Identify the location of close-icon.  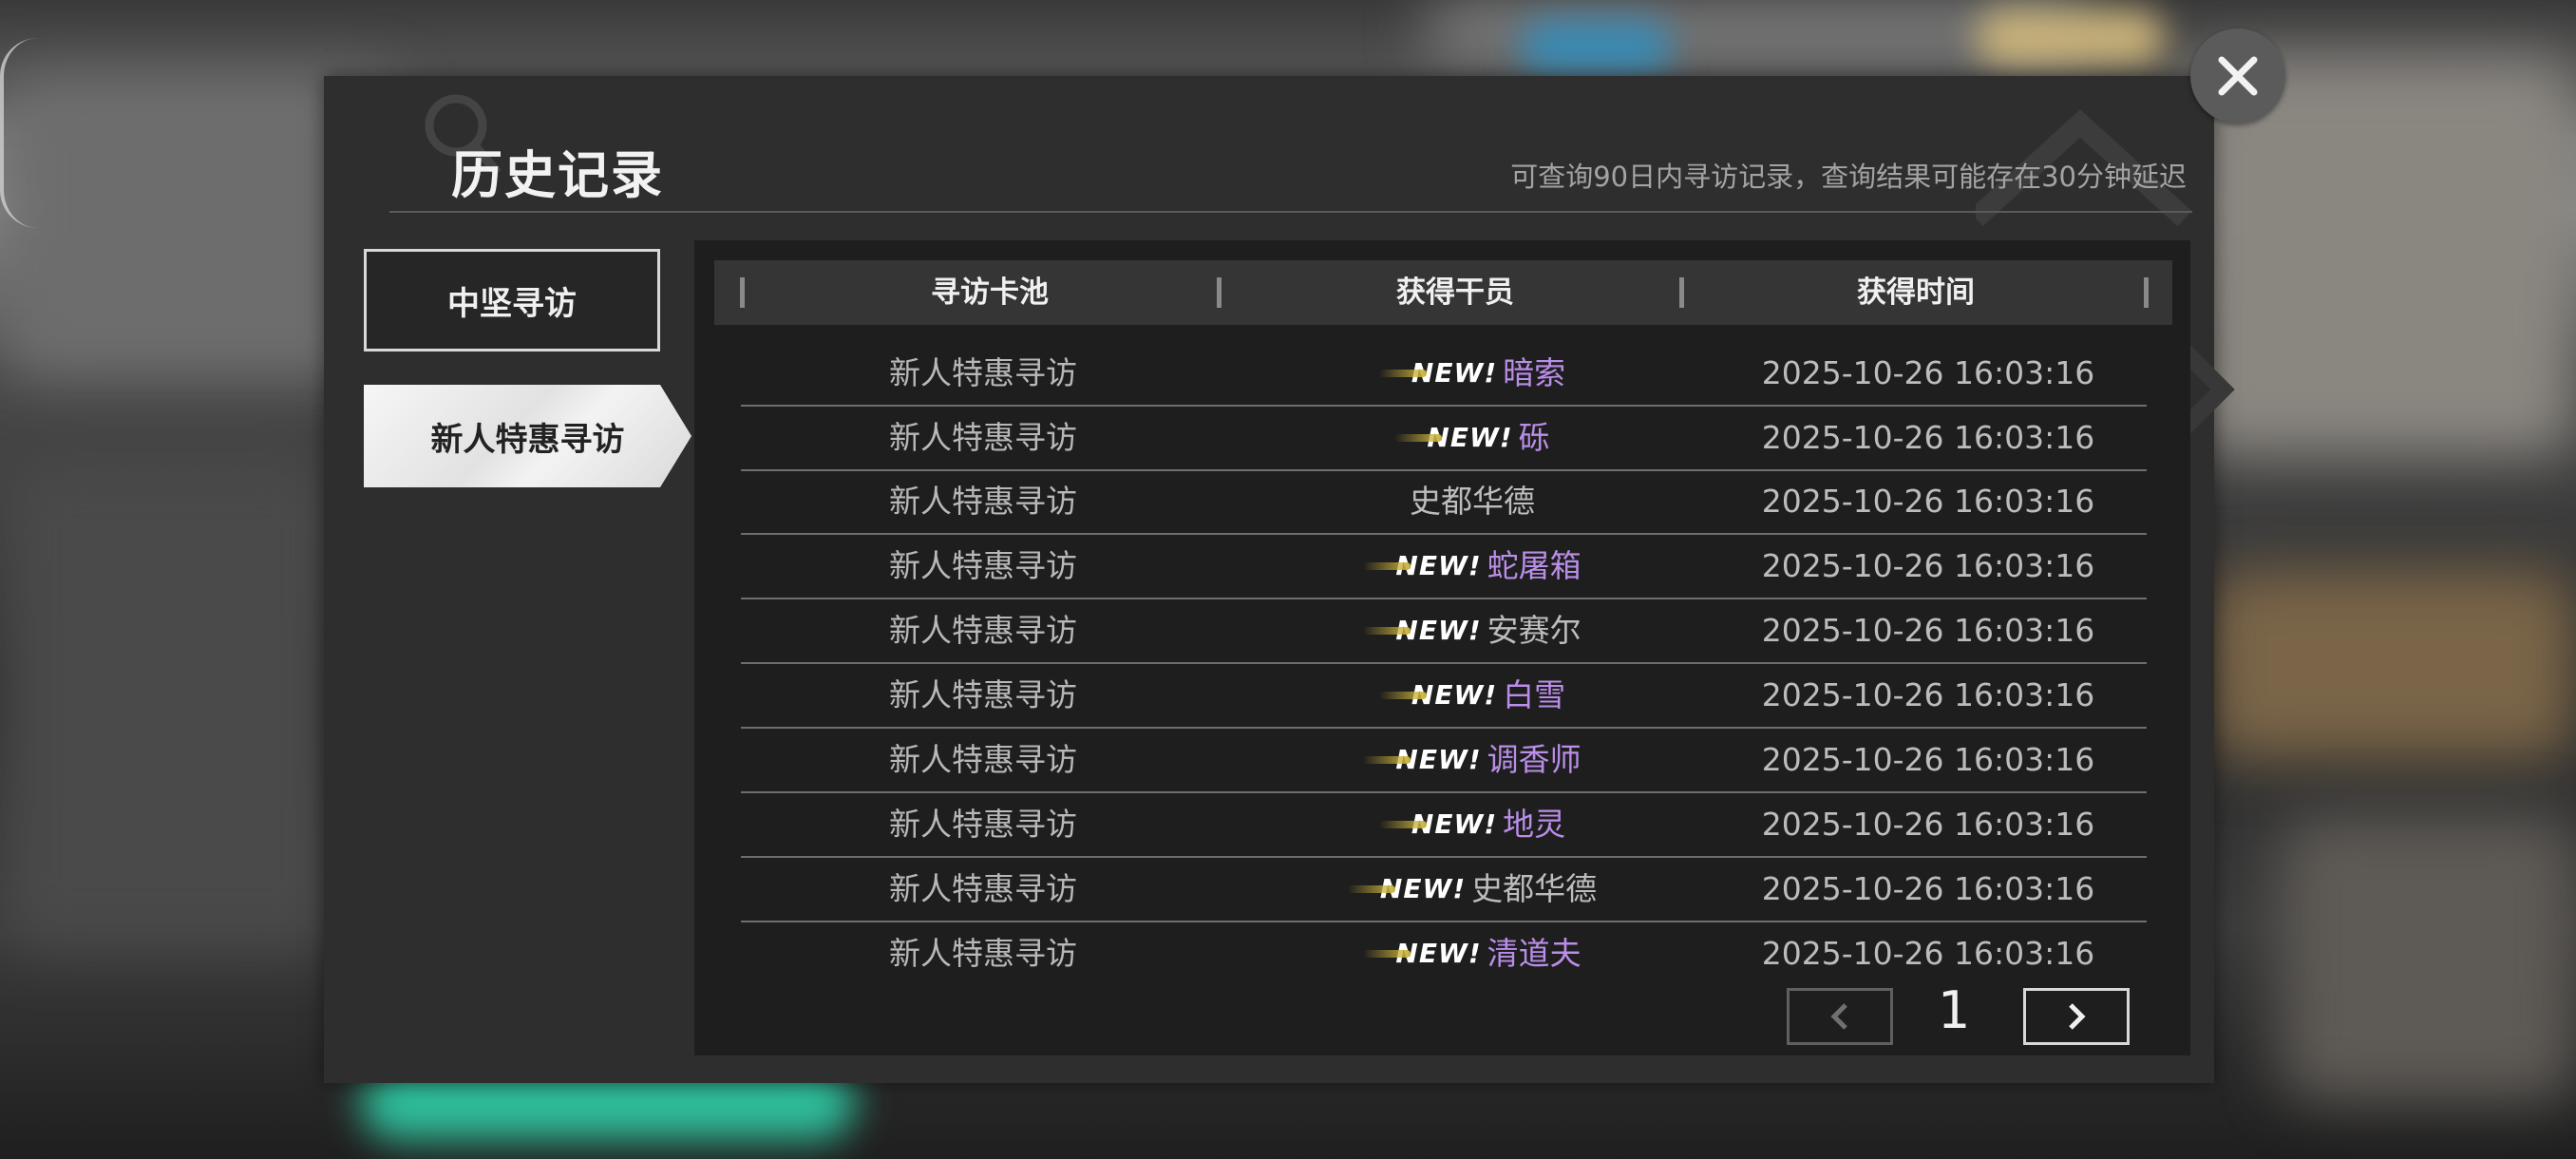
(2238, 76).